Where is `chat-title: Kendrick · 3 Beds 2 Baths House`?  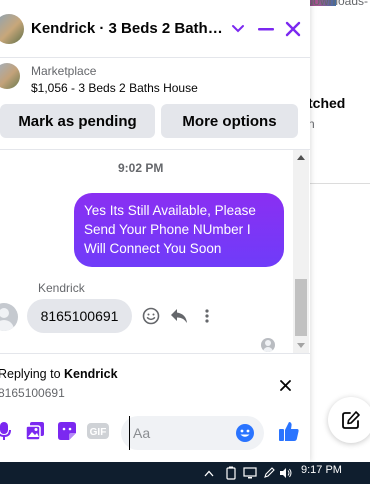 chat-title: Kendrick · 3 Beds 2 Baths House is located at coordinates (127, 28).